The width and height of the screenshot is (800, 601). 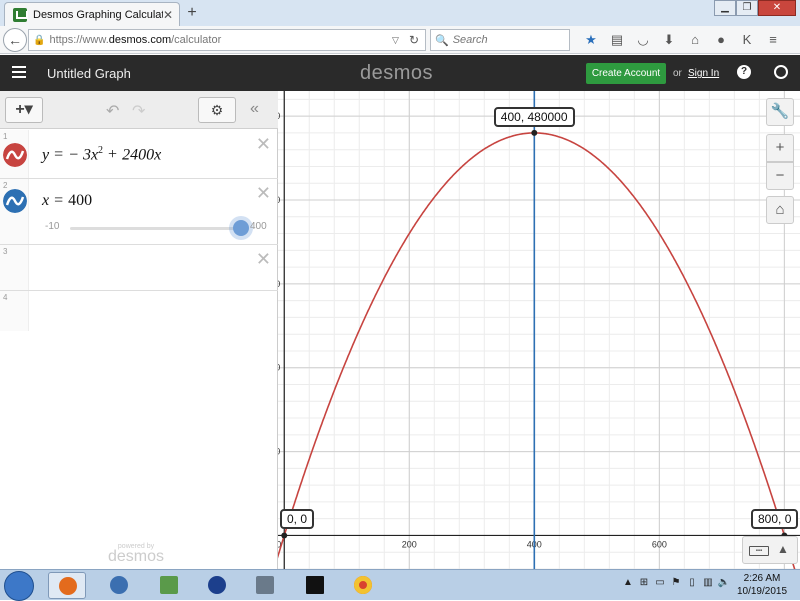 I want to click on expression-math: y = − 3x2 +2400x, so click(x=101, y=154).